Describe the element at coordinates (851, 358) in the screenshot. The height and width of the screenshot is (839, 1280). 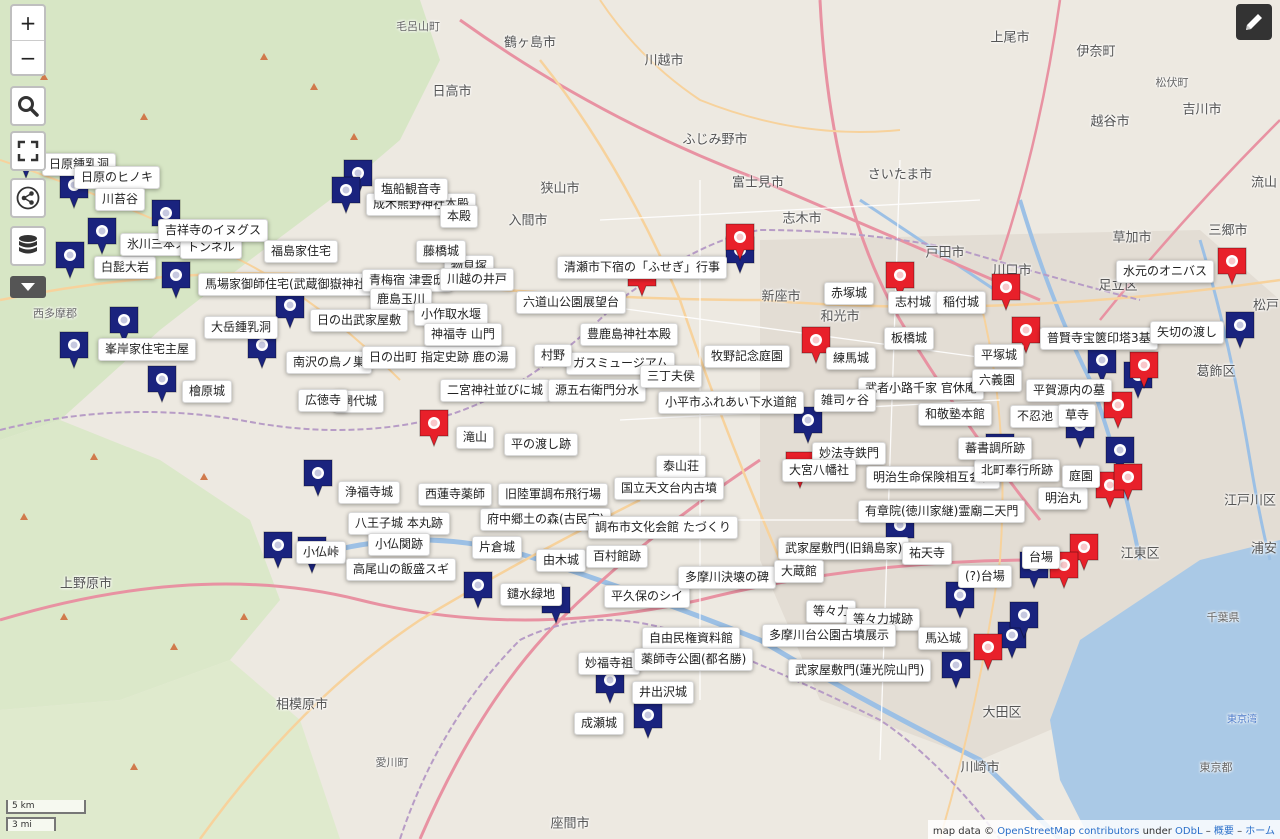
I see `poi-label: 練馬城` at that location.